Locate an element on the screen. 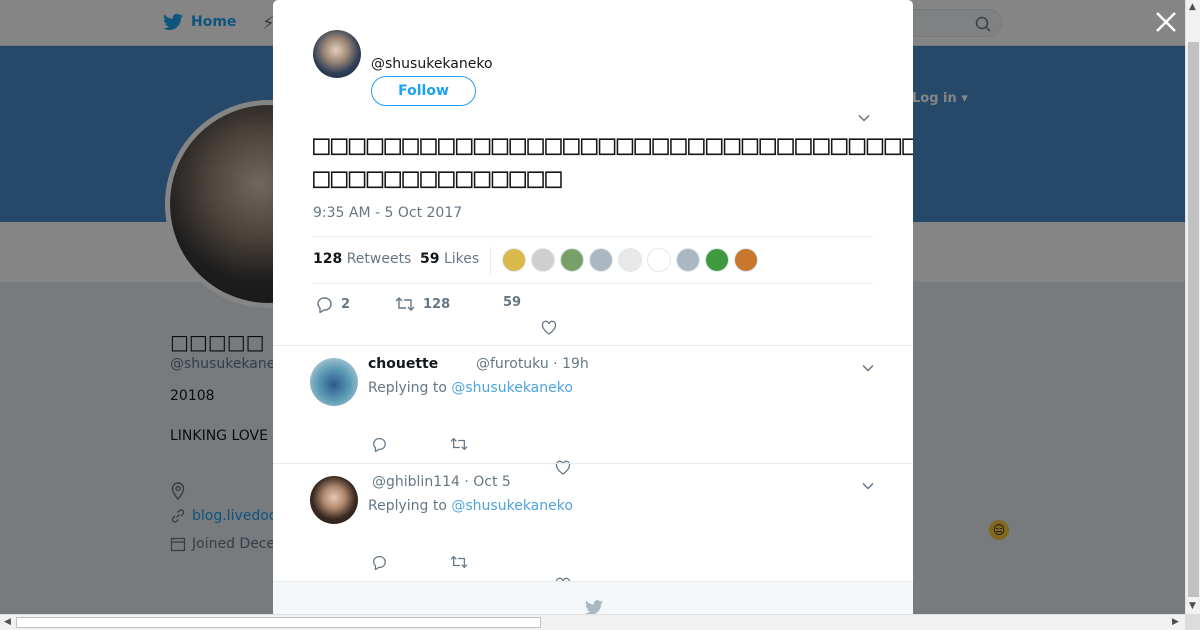 The height and width of the screenshot is (630, 1200). likes-stat: 59 Likes is located at coordinates (449, 259).